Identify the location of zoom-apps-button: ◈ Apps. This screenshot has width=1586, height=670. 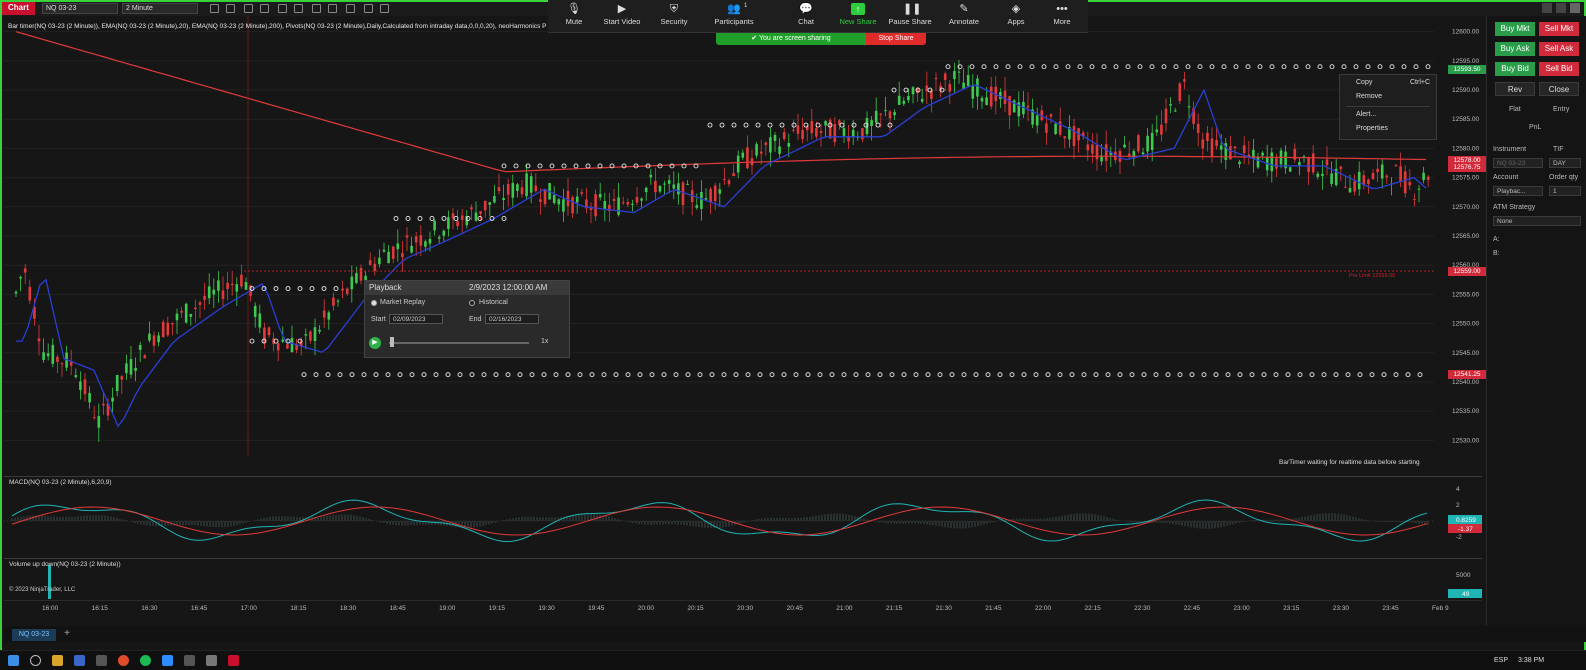
(1016, 14).